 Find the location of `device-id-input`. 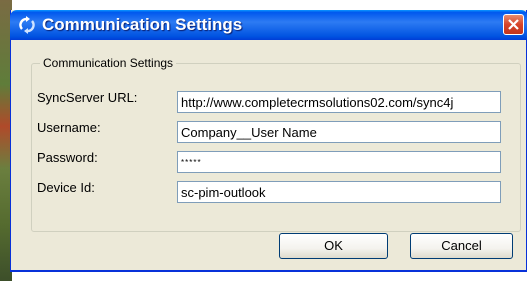

device-id-input is located at coordinates (339, 192).